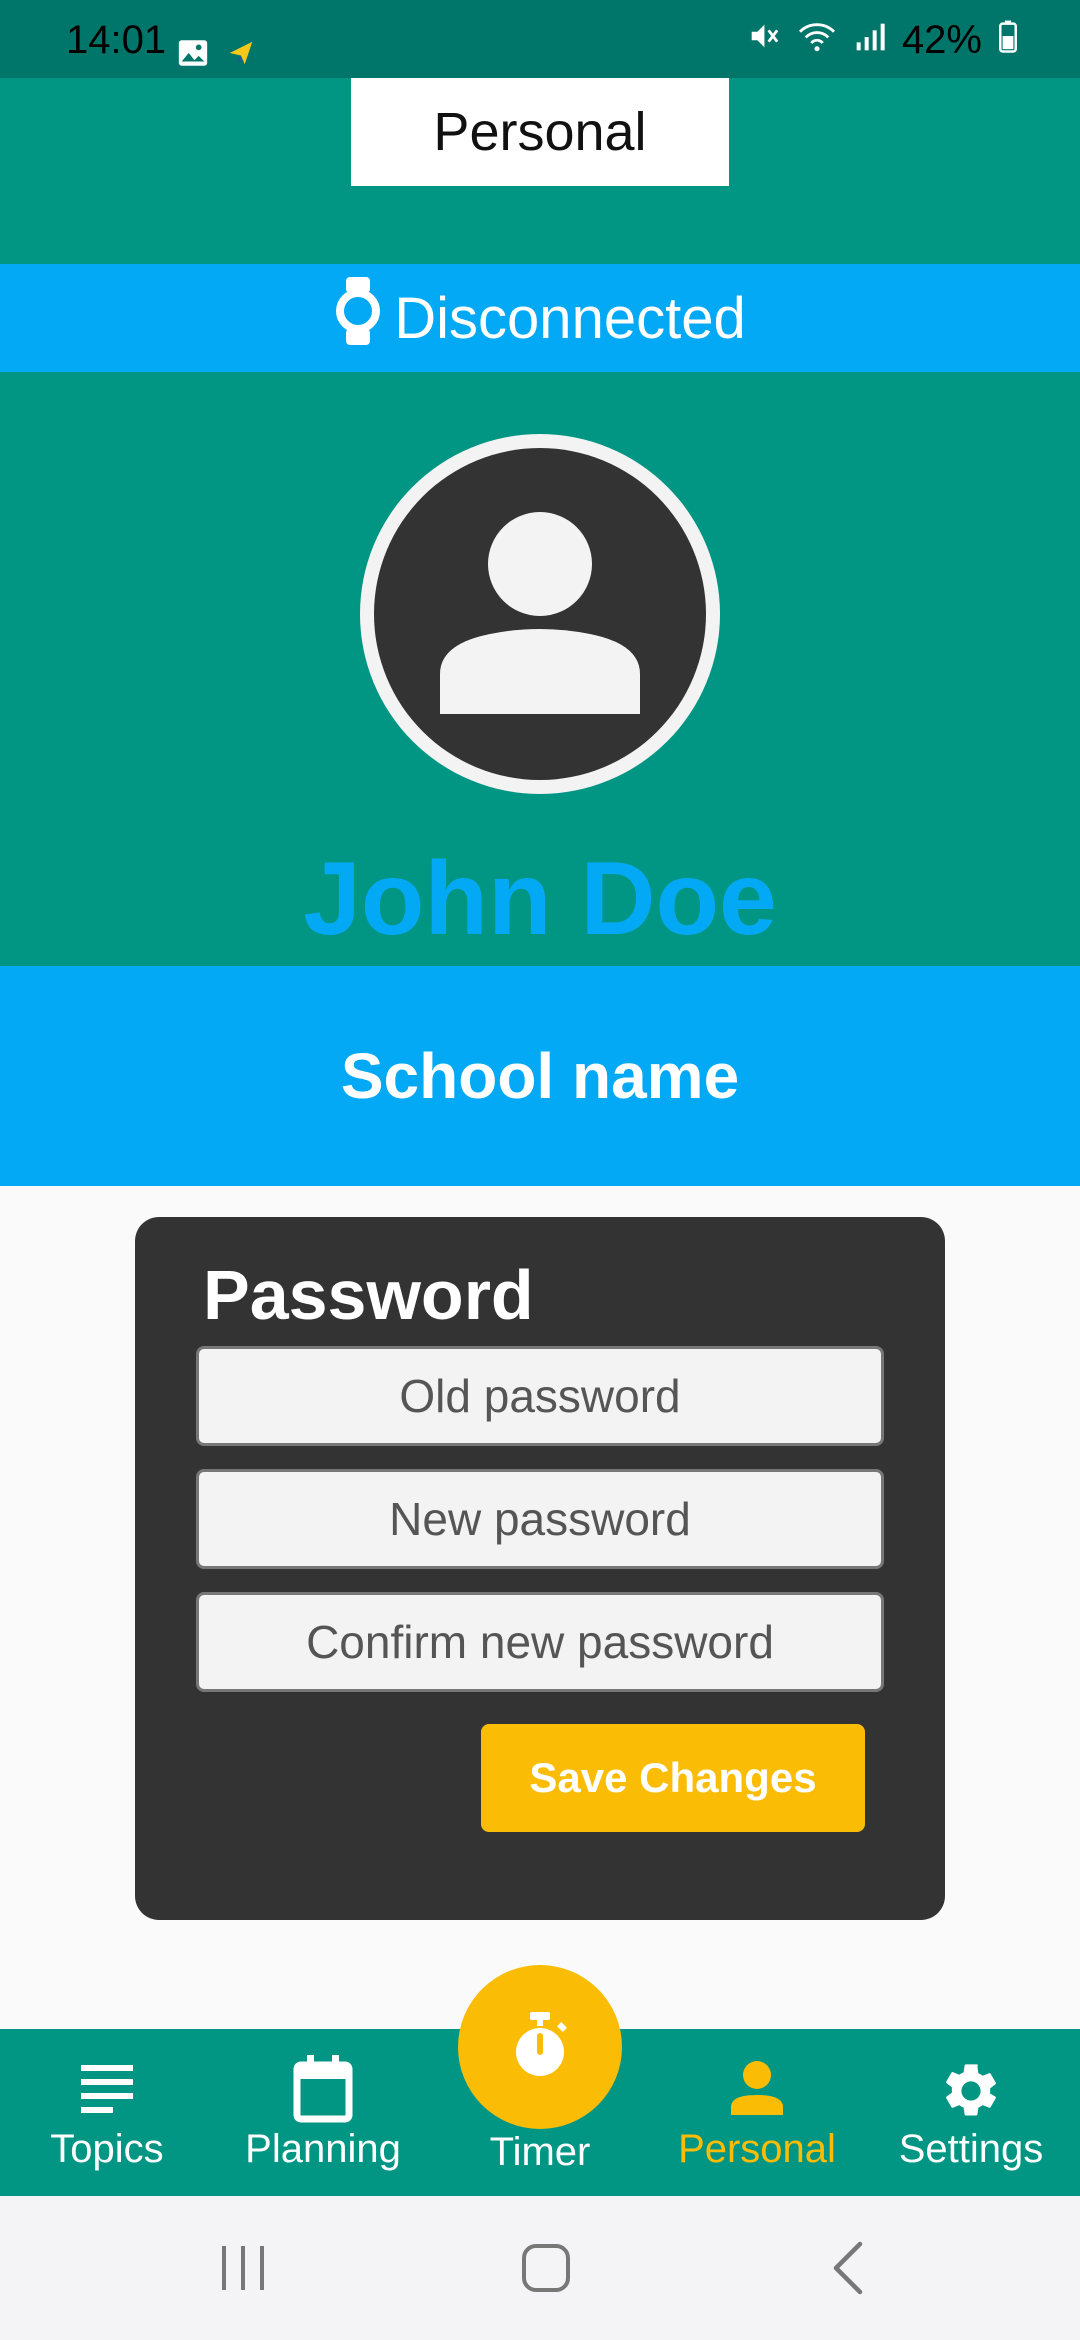 This screenshot has height=2340, width=1080. I want to click on stopwatch-icon, so click(540, 2047).